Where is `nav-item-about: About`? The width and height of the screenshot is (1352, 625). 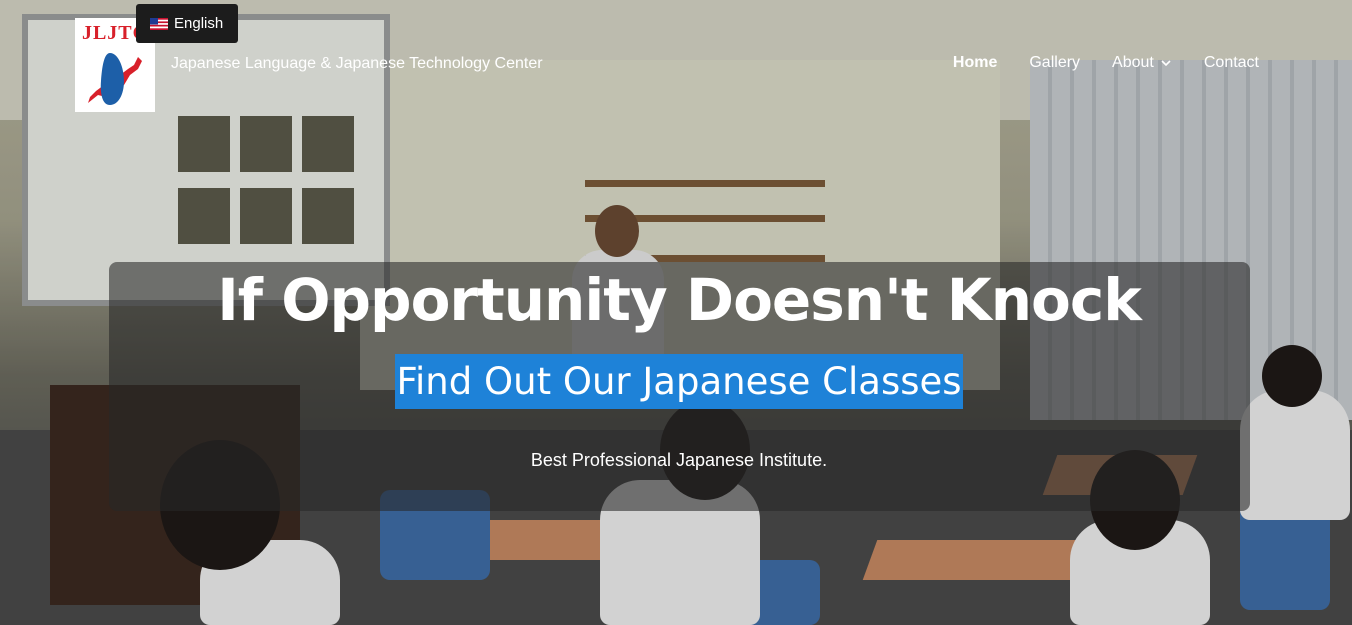 nav-item-about: About is located at coordinates (1142, 63).